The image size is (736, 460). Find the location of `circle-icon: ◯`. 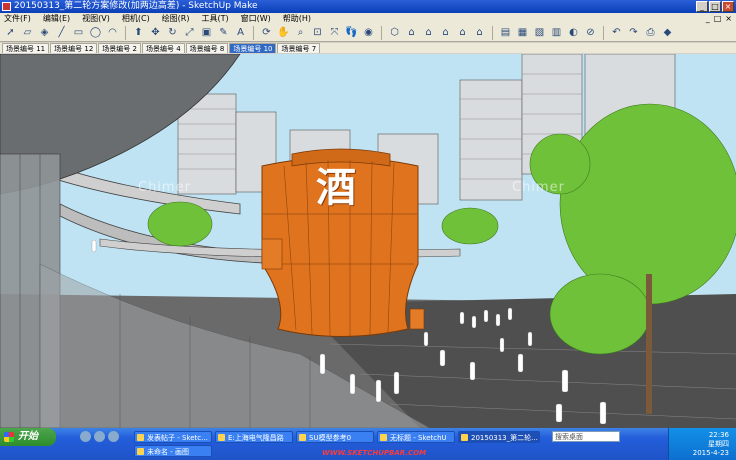

circle-icon: ◯ is located at coordinates (95, 32).